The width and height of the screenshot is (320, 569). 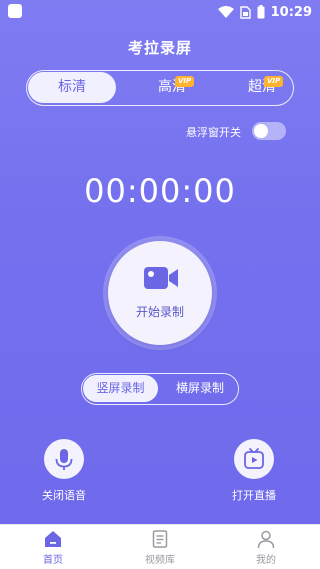 What do you see at coordinates (53, 560) in the screenshot?
I see `nav-label-home: 首页` at bounding box center [53, 560].